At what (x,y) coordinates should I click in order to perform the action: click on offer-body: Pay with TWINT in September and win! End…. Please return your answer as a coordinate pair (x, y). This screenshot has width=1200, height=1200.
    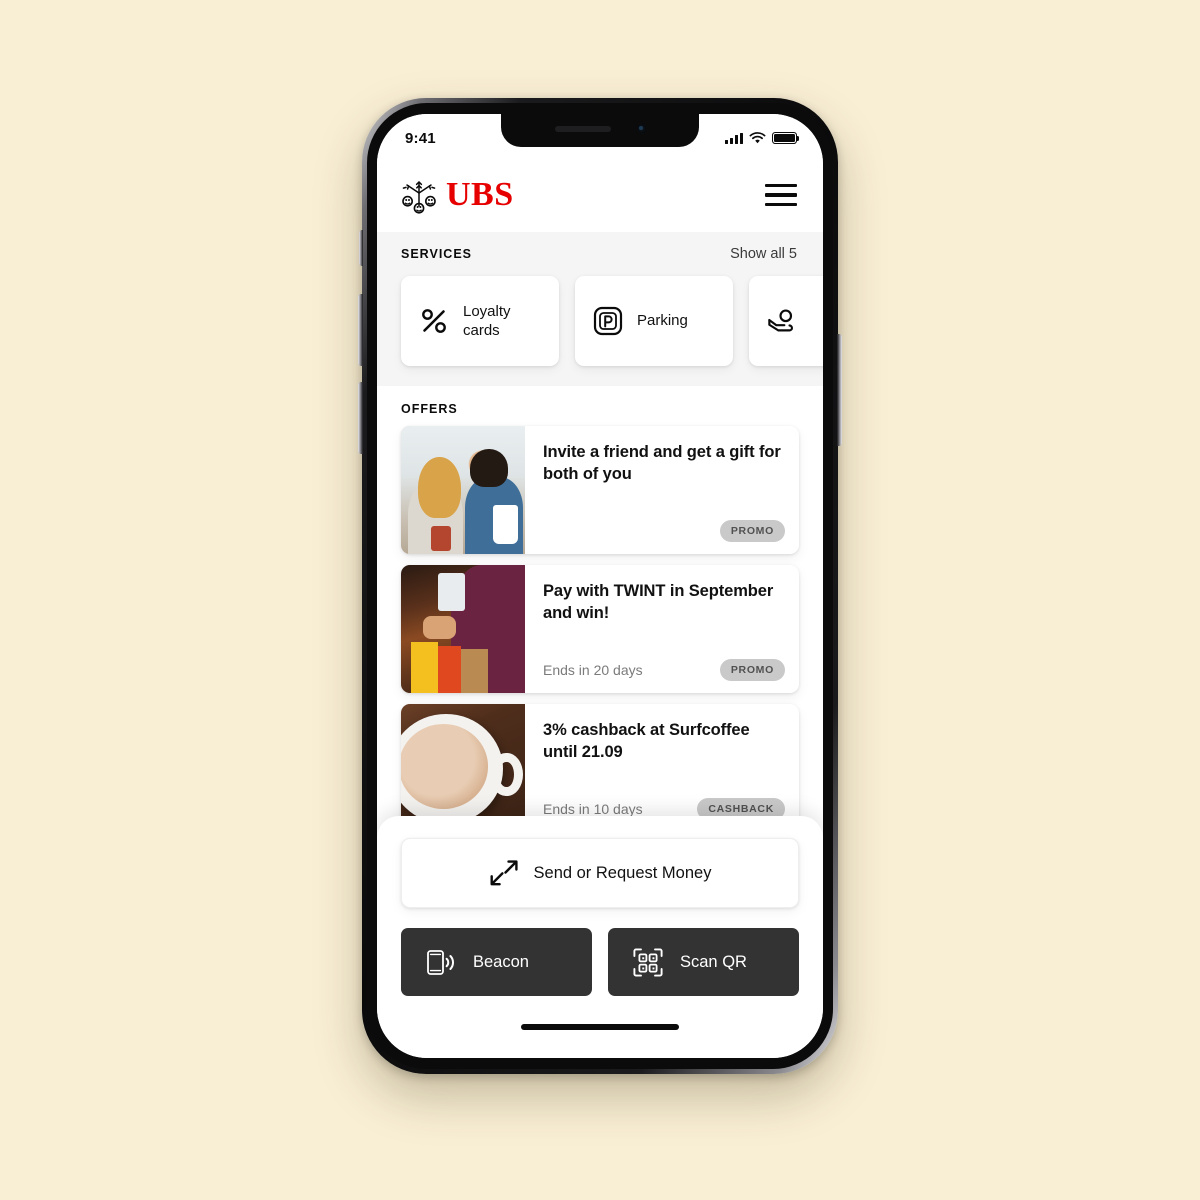
    Looking at the image, I should click on (662, 629).